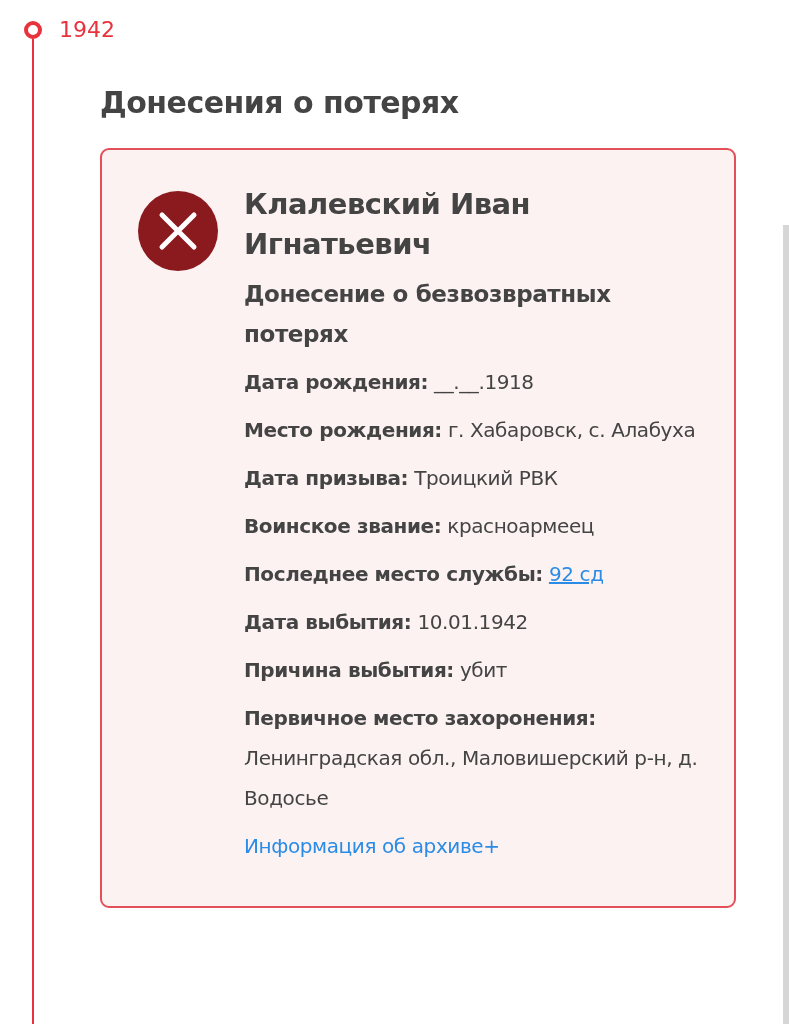 Image resolution: width=789 pixels, height=1024 pixels. What do you see at coordinates (419, 526) in the screenshot?
I see `field-text: Воинское звание: красноармеец` at bounding box center [419, 526].